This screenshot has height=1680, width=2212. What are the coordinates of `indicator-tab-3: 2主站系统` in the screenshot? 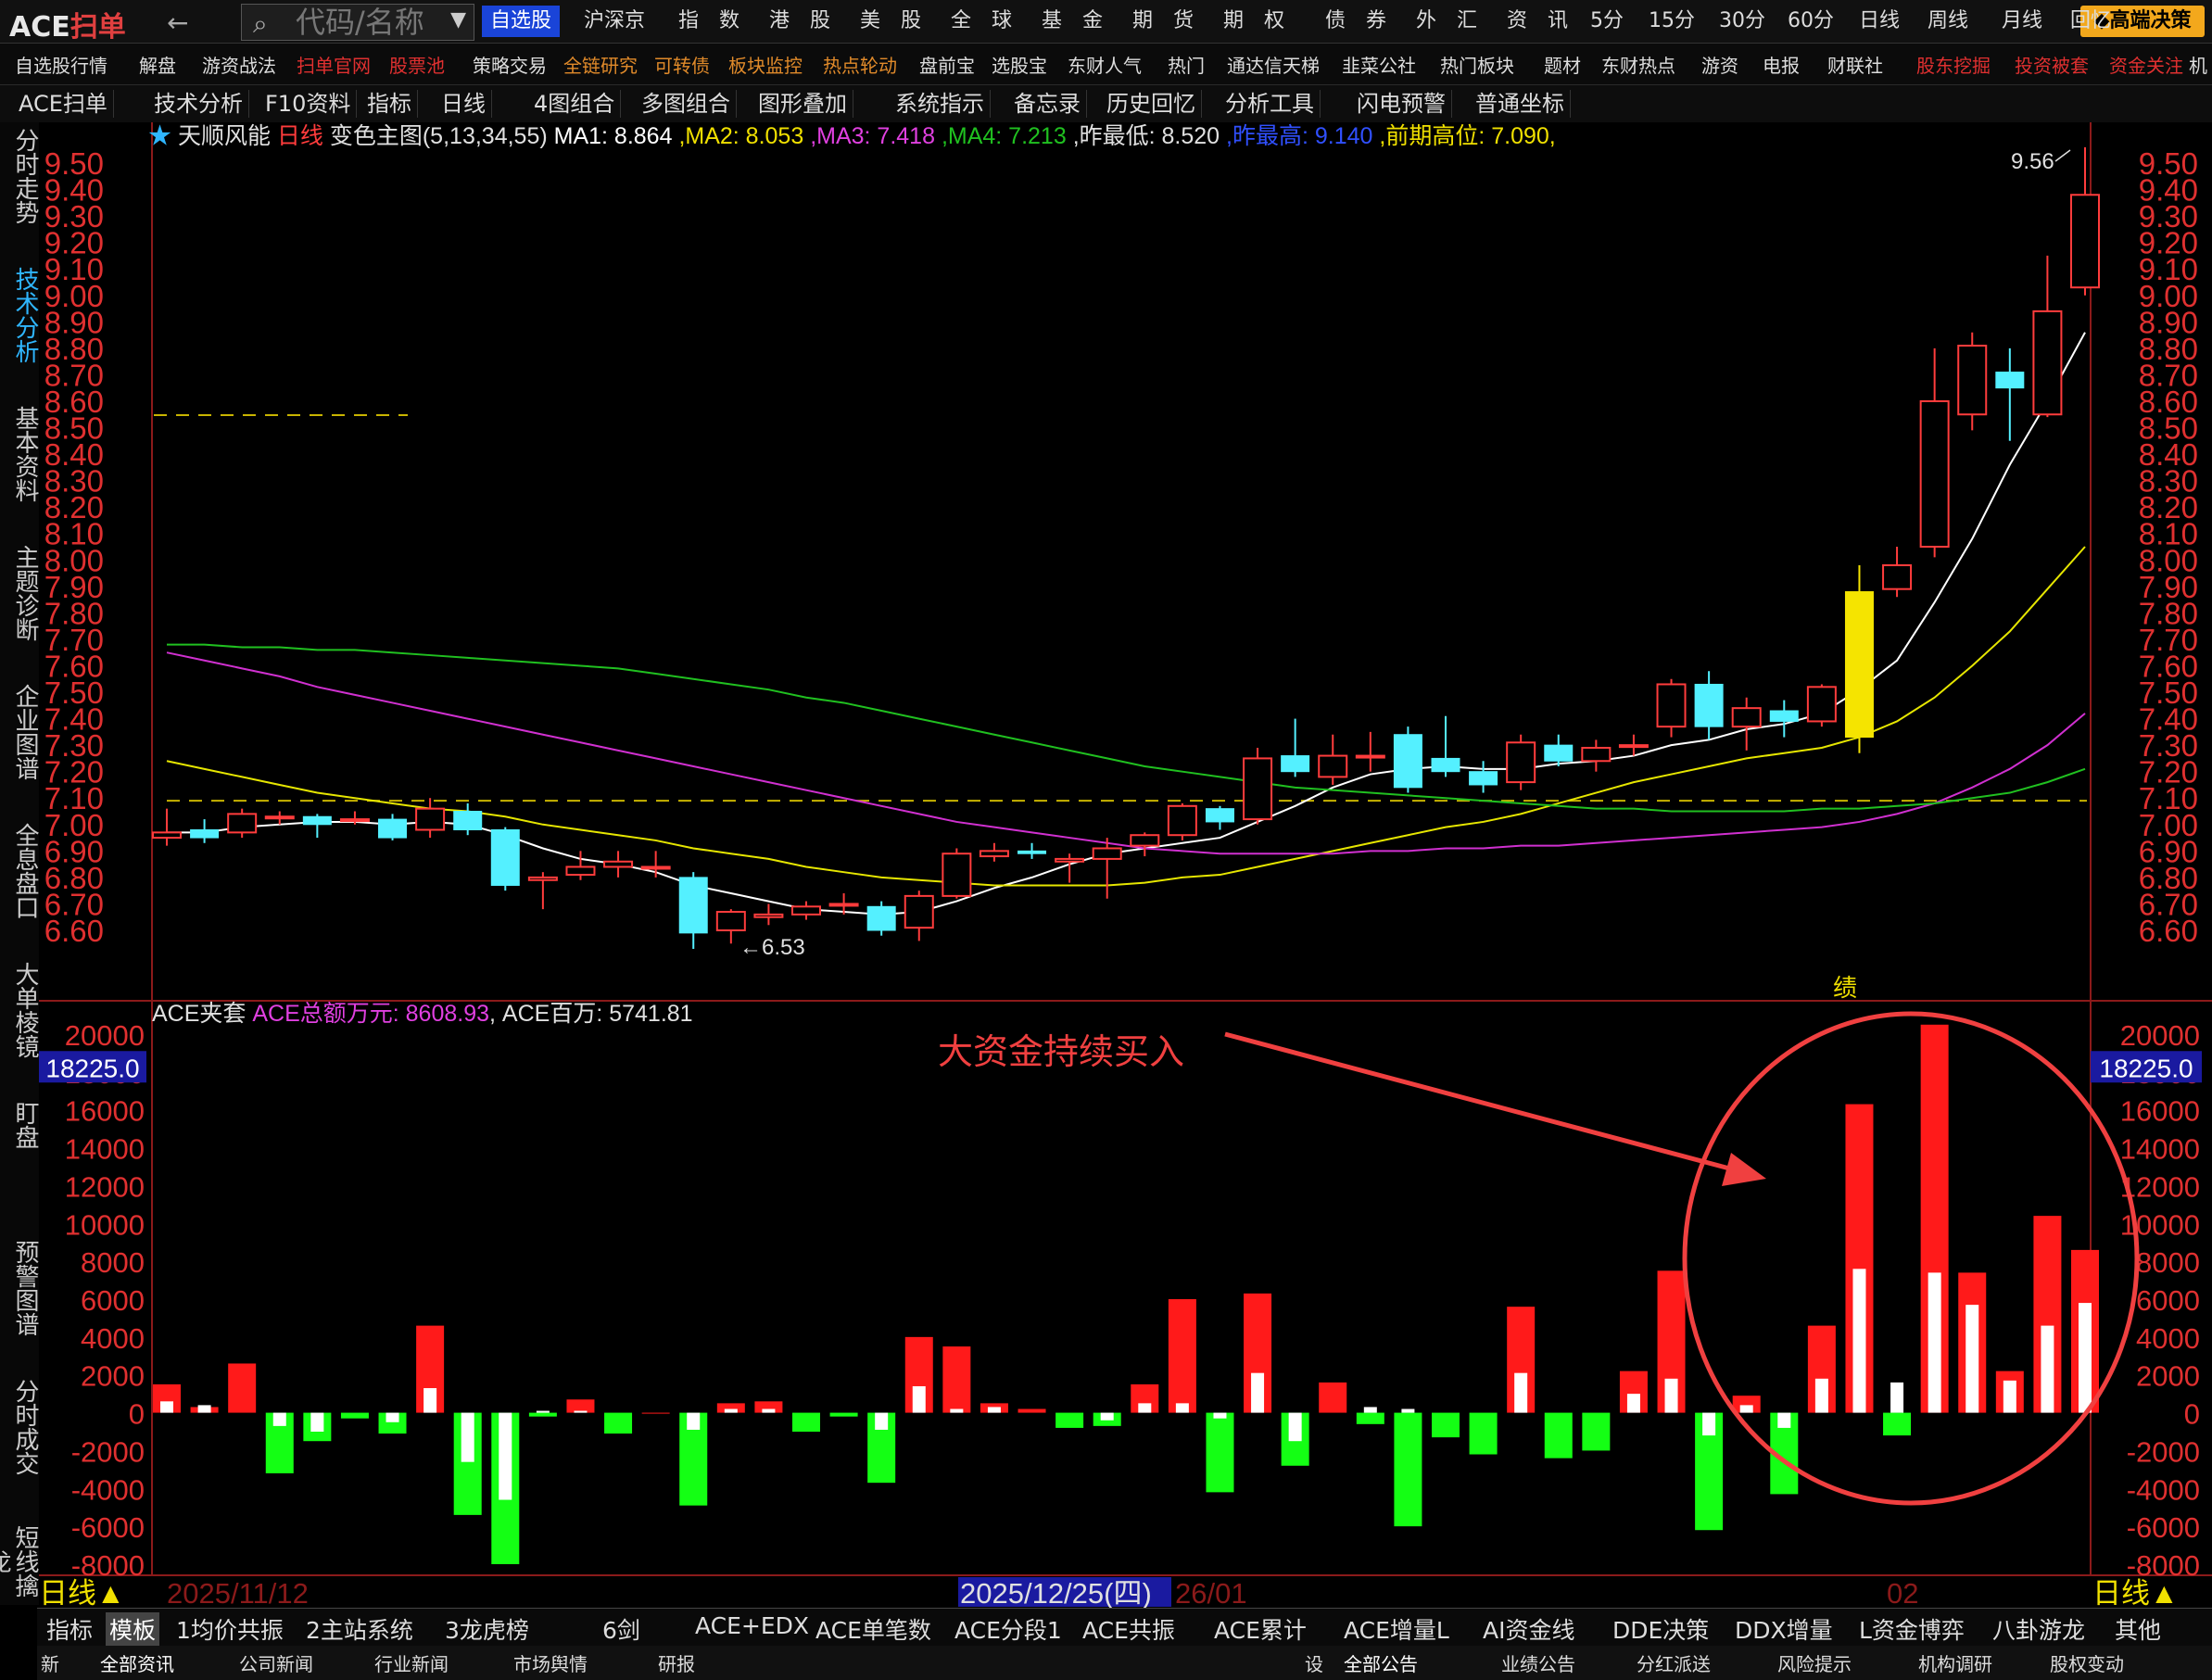 It's located at (359, 1629).